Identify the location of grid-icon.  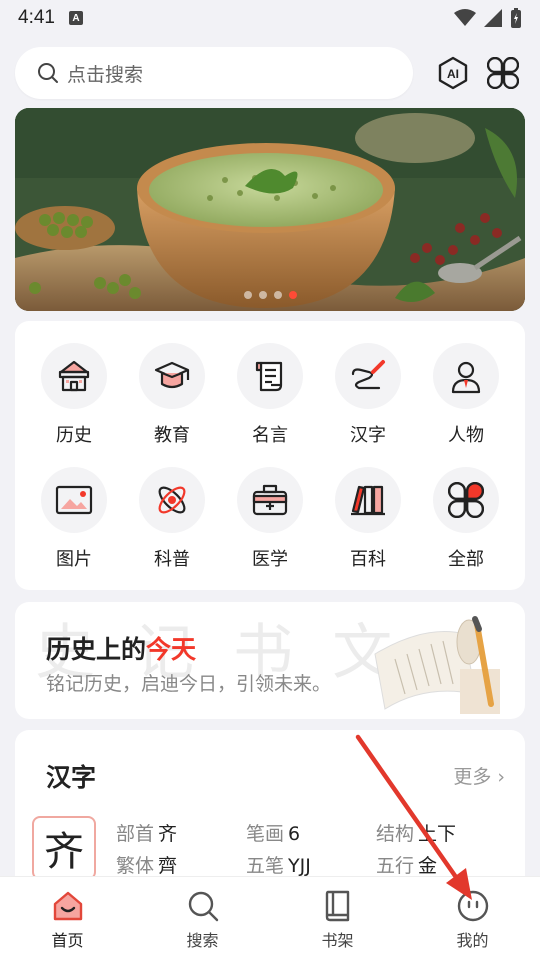
(466, 500).